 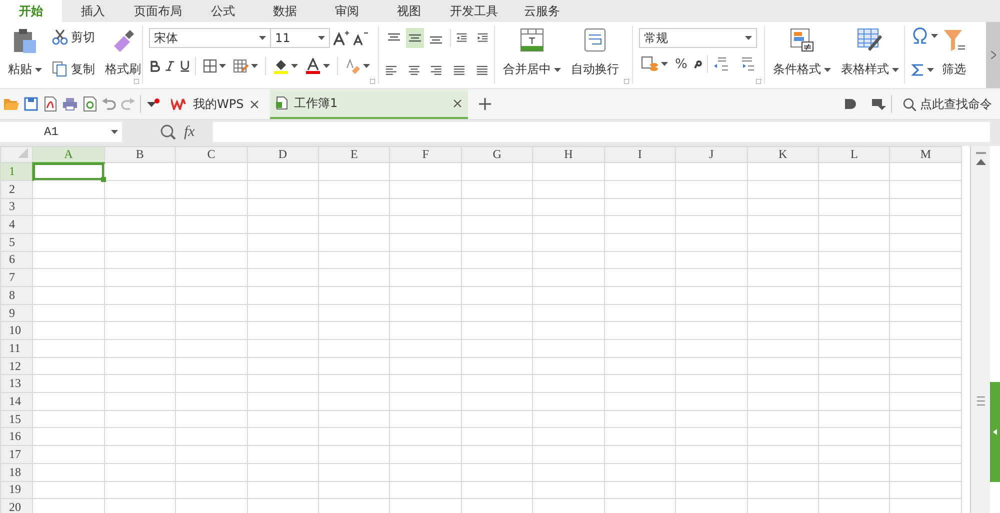 I want to click on filter-button: 筛选, so click(x=954, y=54).